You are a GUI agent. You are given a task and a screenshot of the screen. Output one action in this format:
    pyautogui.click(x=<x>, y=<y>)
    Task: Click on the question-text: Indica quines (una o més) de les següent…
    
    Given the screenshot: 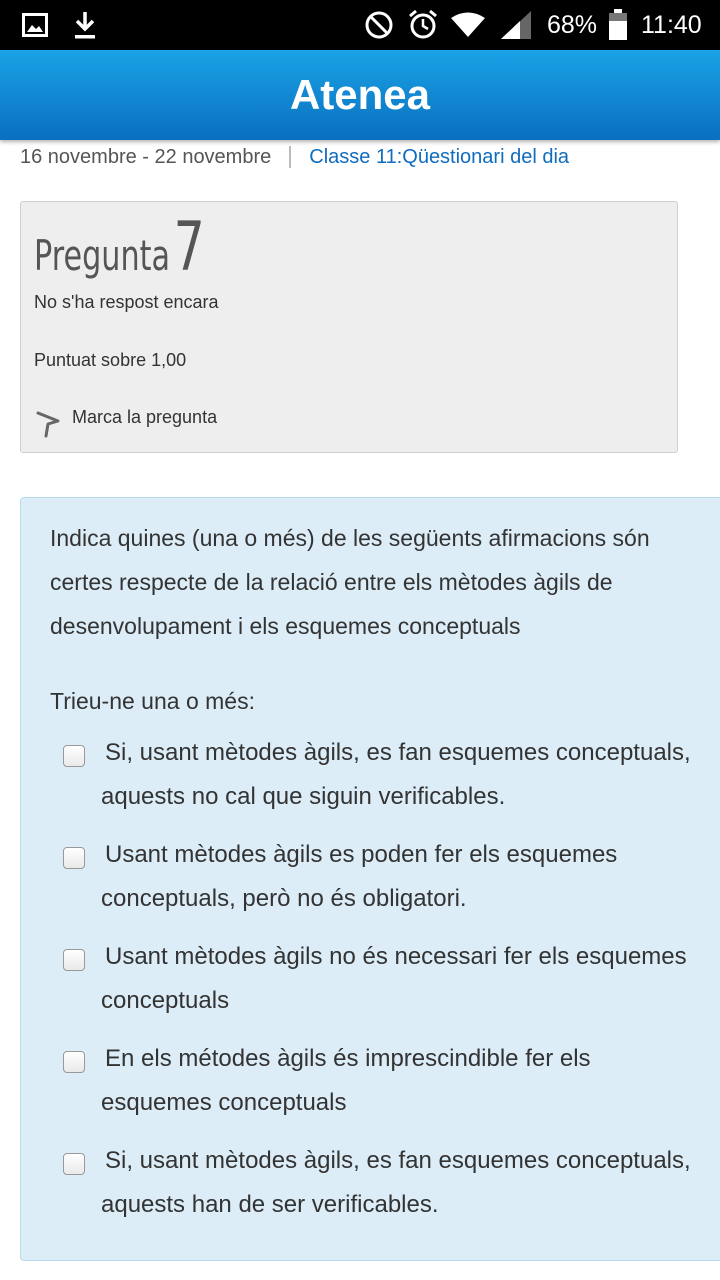 What is the action you would take?
    pyautogui.click(x=350, y=582)
    